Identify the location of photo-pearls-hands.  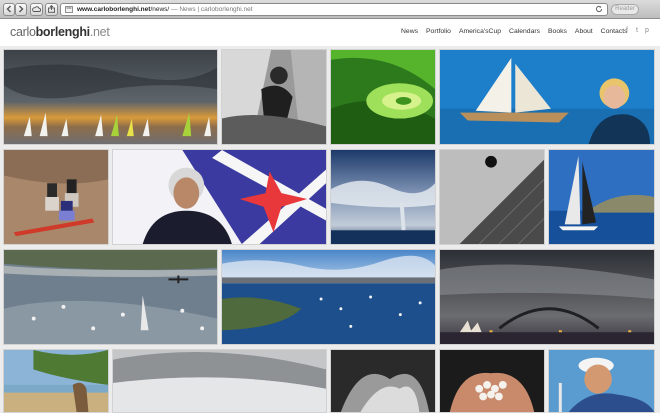
(492, 381).